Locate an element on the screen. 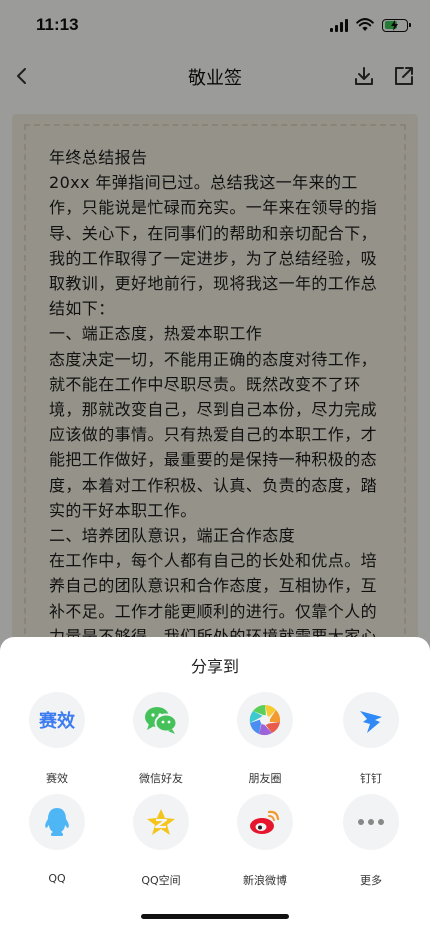 The width and height of the screenshot is (430, 930). share-label: 新浪微博 is located at coordinates (265, 880).